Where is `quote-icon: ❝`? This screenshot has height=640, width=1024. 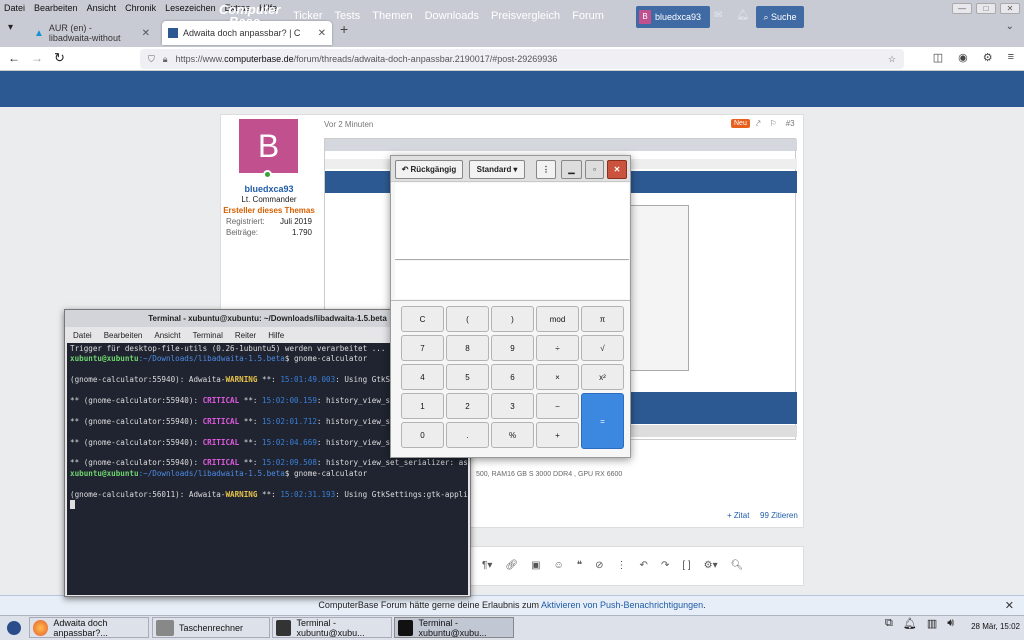 quote-icon: ❝ is located at coordinates (579, 565).